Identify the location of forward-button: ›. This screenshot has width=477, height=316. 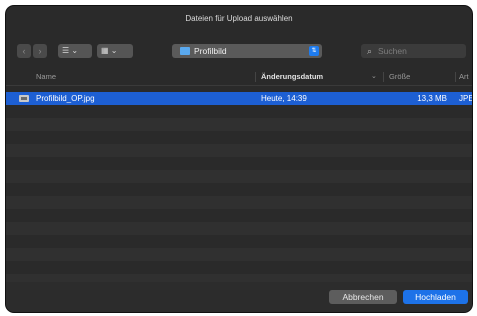
(40, 51).